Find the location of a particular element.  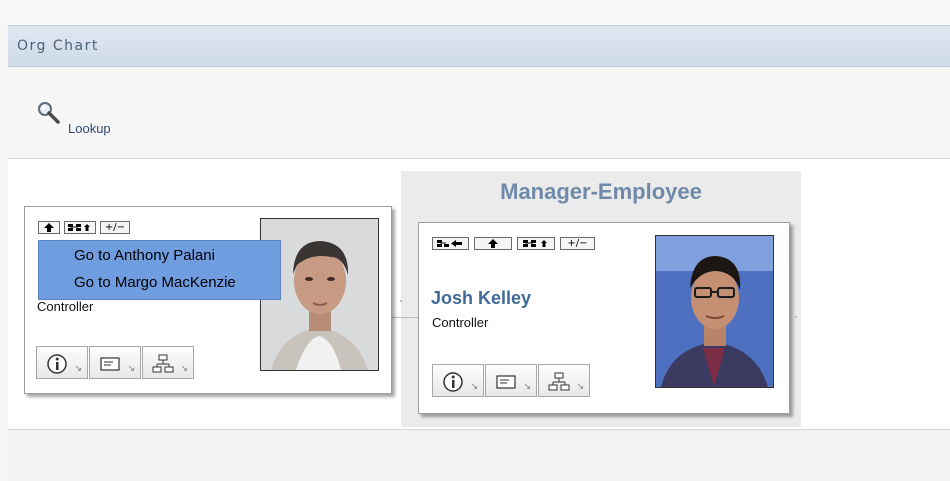

menu-item-go-to-margo-mackenzie: Go to Margo MacKenzie is located at coordinates (155, 282).